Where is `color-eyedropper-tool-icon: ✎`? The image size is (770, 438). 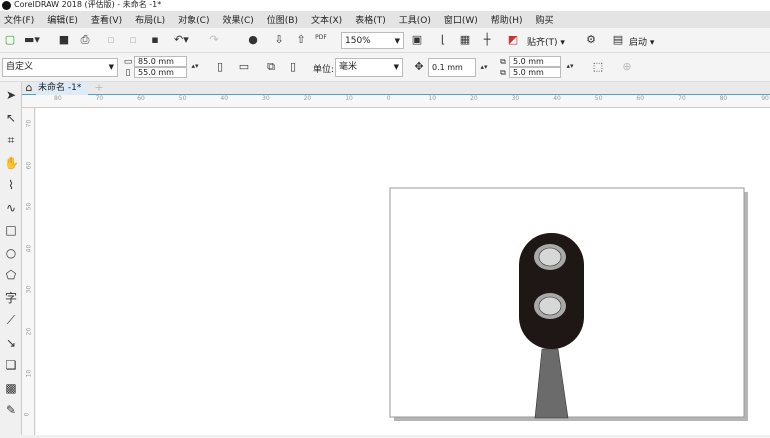 color-eyedropper-tool-icon: ✎ is located at coordinates (11, 410).